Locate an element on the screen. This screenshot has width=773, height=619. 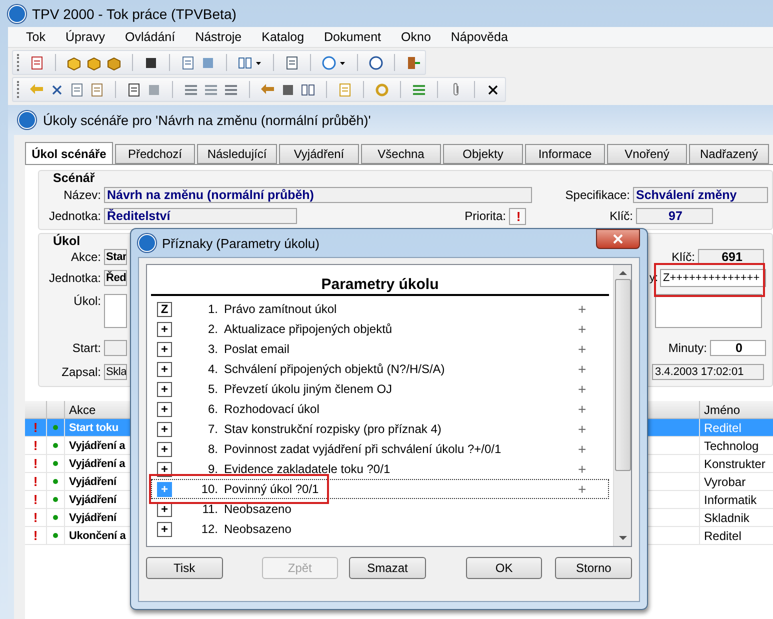
dialog-button: Smazat is located at coordinates (387, 568).